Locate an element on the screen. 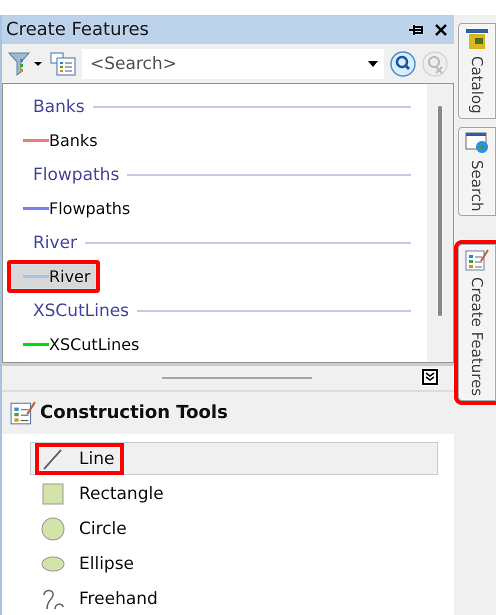 The width and height of the screenshot is (496, 615). feature-template: River is located at coordinates (53, 277).